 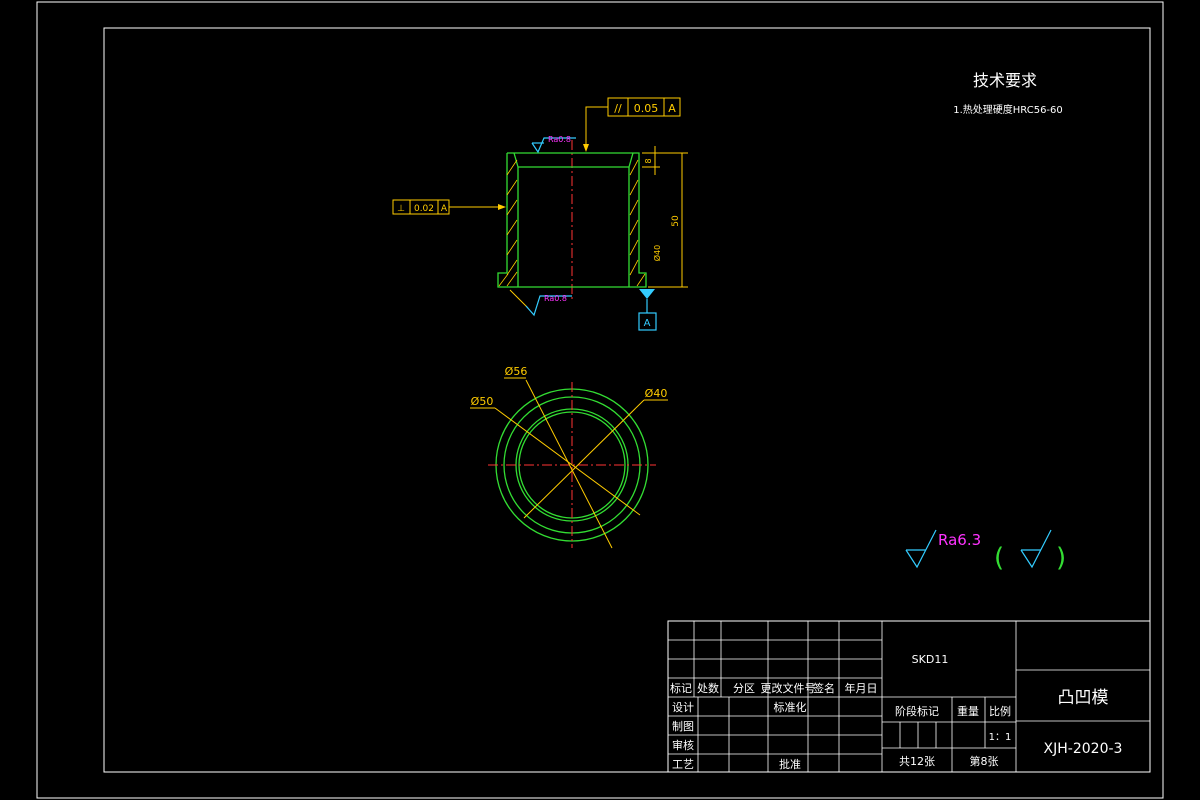 I want to click on roughness-bottom-symbol: Ra0.8, so click(x=540, y=303).